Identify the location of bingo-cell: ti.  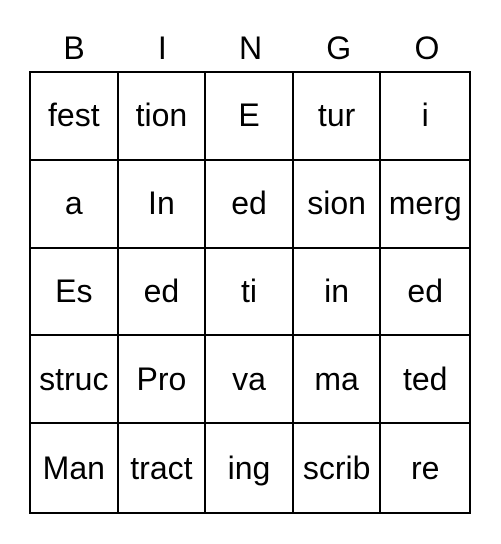
(250, 292).